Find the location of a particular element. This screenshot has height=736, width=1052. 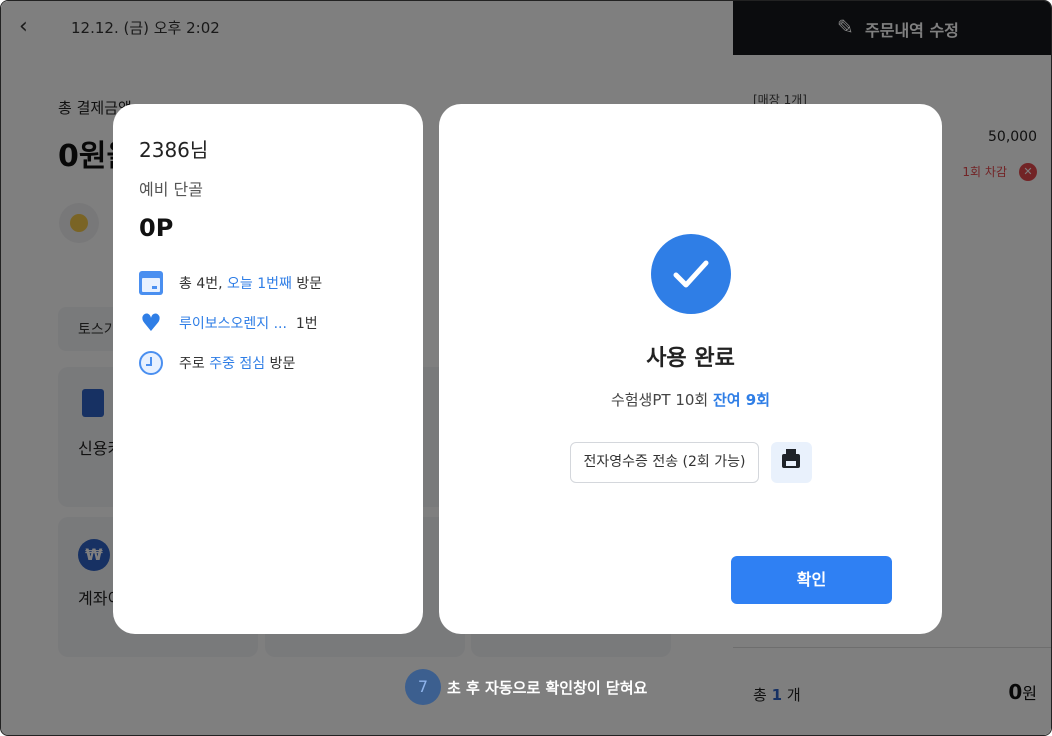

visit-count-row: 총 4번, 오늘 1번째 방문 is located at coordinates (230, 283).